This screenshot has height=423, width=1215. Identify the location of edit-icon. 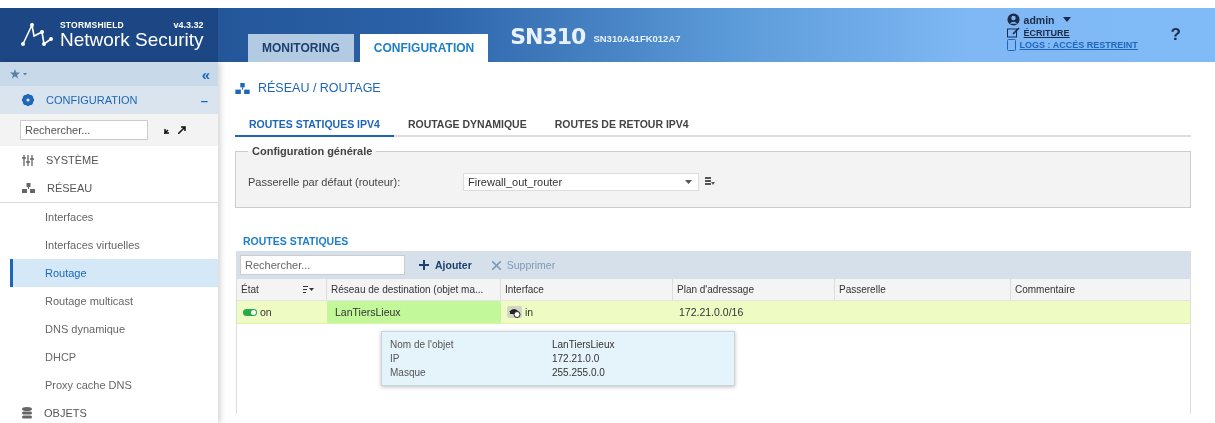
(1013, 32).